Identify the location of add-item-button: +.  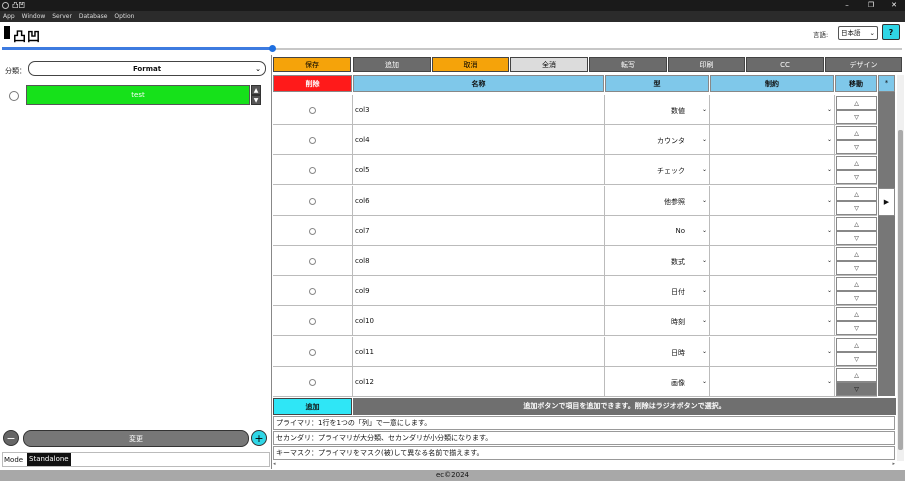
(259, 438).